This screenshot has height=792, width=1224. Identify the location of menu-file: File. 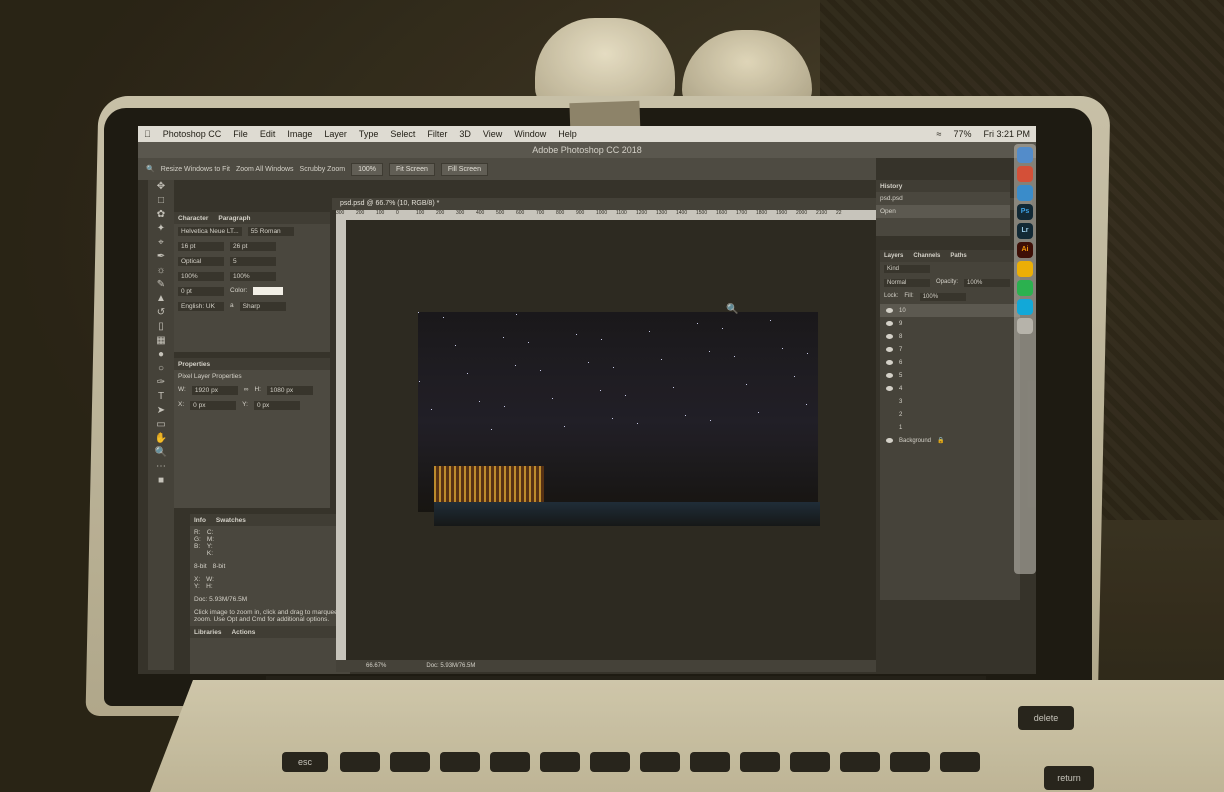
(240, 134).